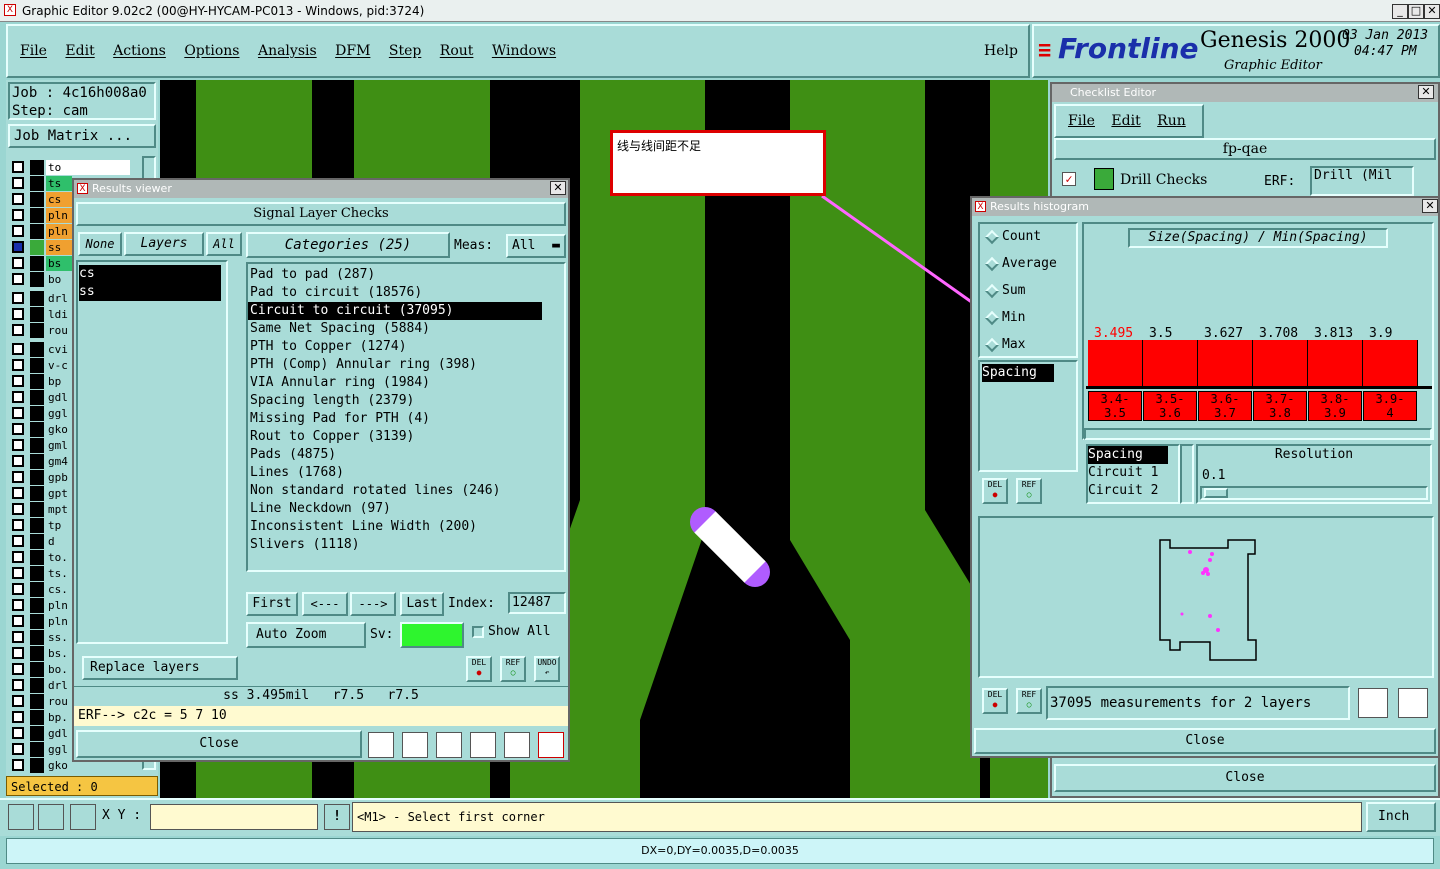 This screenshot has width=1440, height=869. Describe the element at coordinates (395, 365) in the screenshot. I see `category-item: PTH (Comp) Annular ring (398)` at that location.